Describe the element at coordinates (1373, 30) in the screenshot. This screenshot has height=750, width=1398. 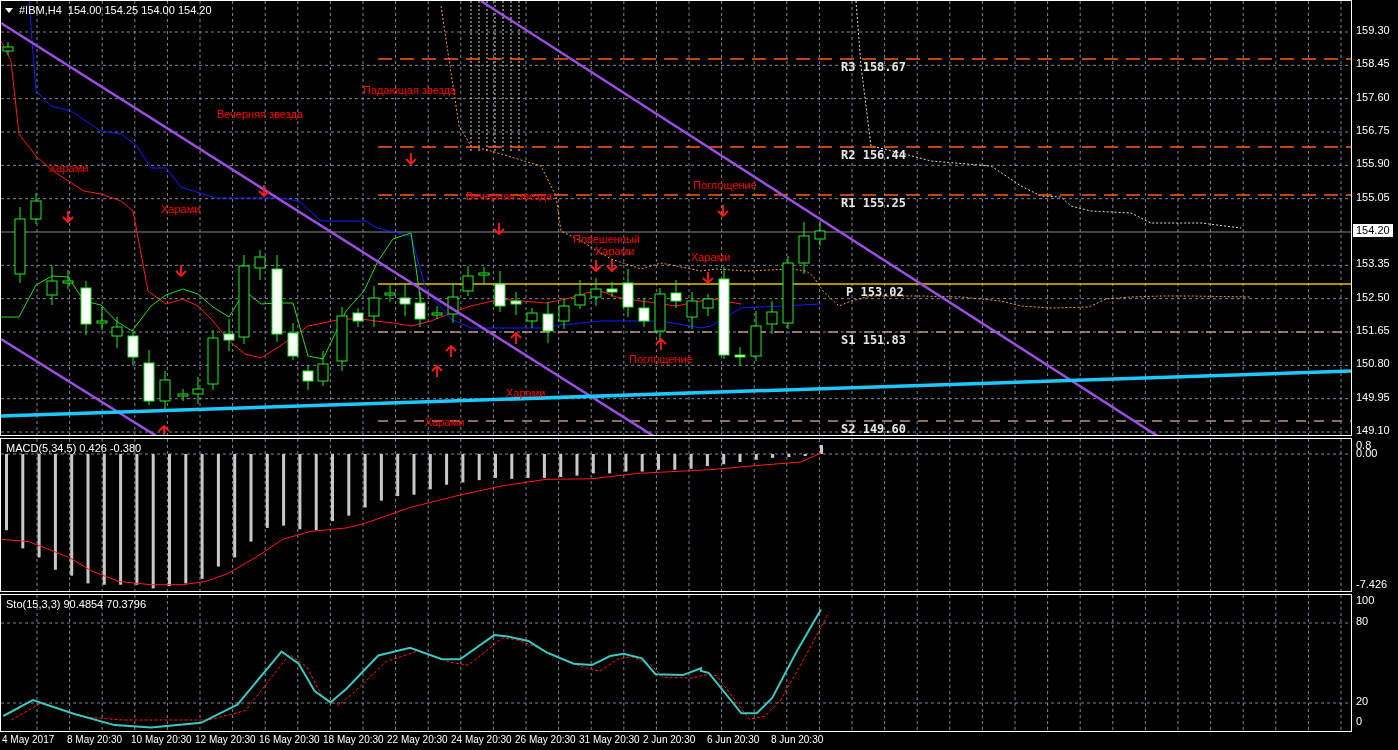
I see `price-axis-label: 159.30` at that location.